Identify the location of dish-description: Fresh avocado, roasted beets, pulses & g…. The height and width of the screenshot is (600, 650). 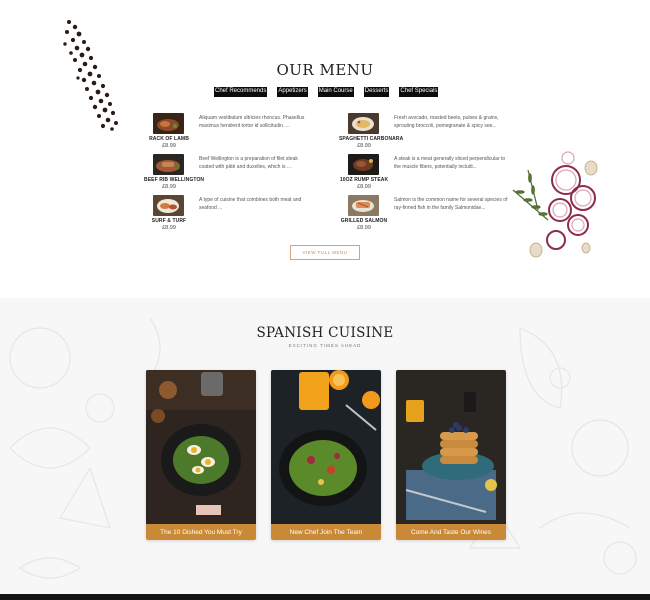
(446, 122).